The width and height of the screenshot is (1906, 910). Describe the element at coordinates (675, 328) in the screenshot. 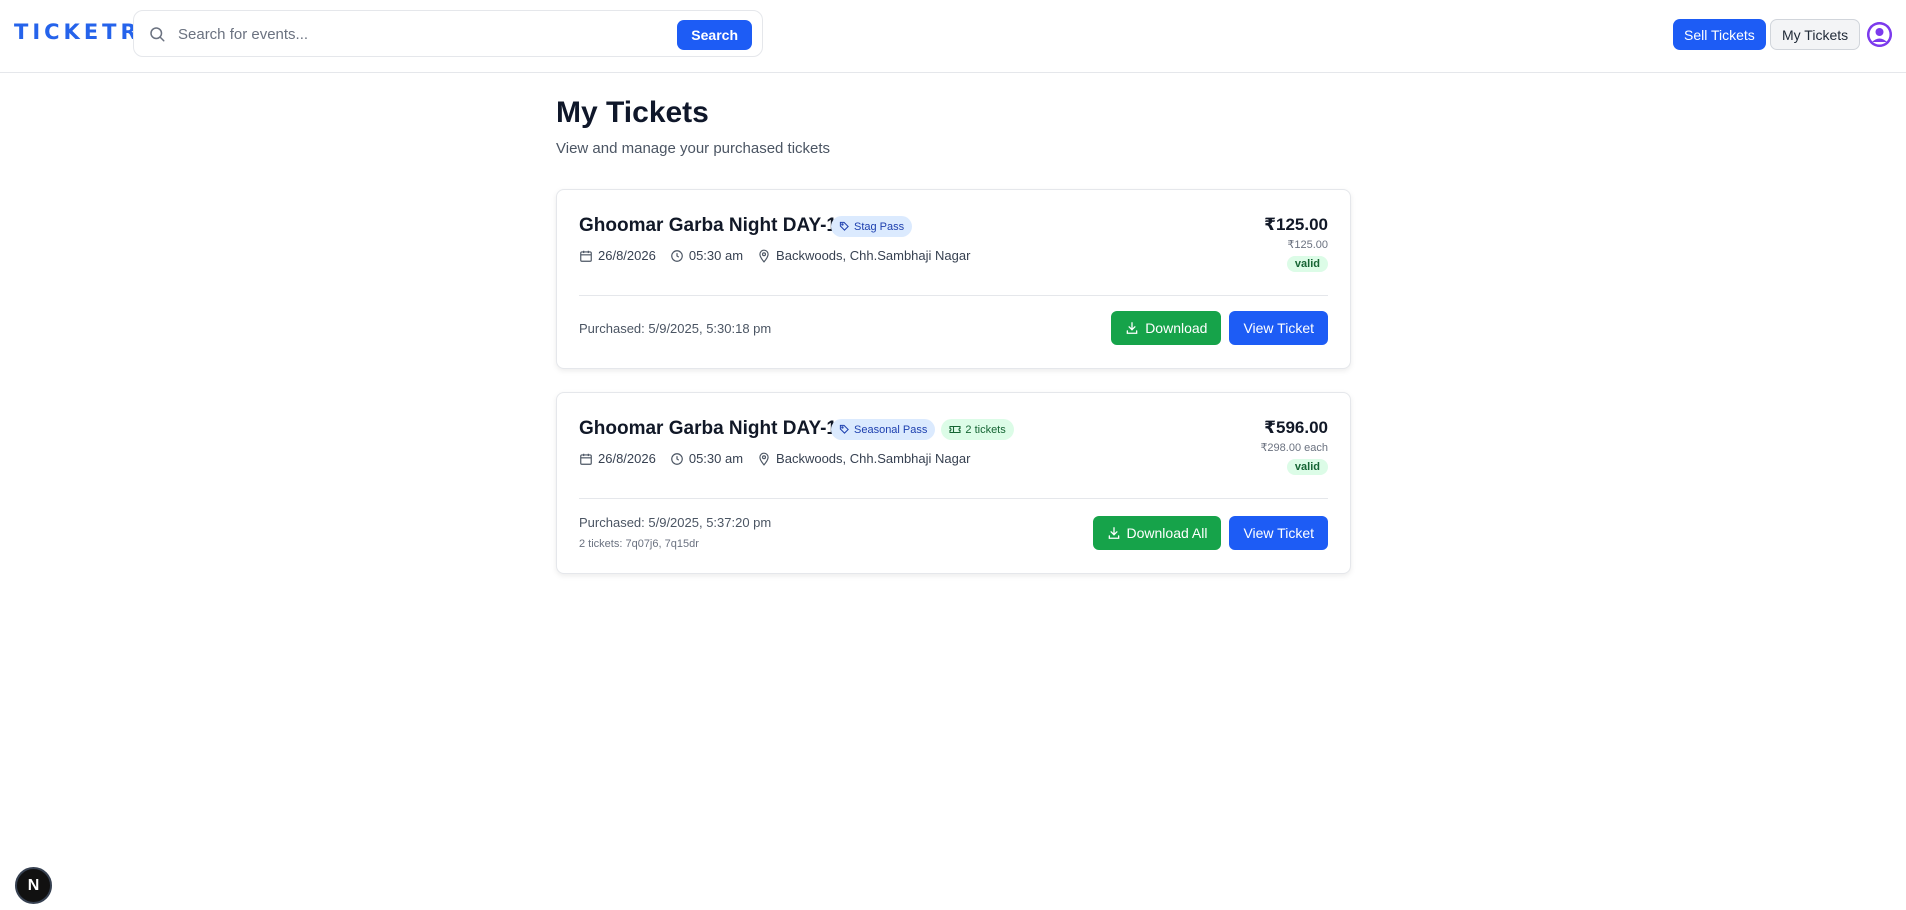

I see `purchase-date: Purchased: 5/9/2025, 5:30:18 pm` at that location.